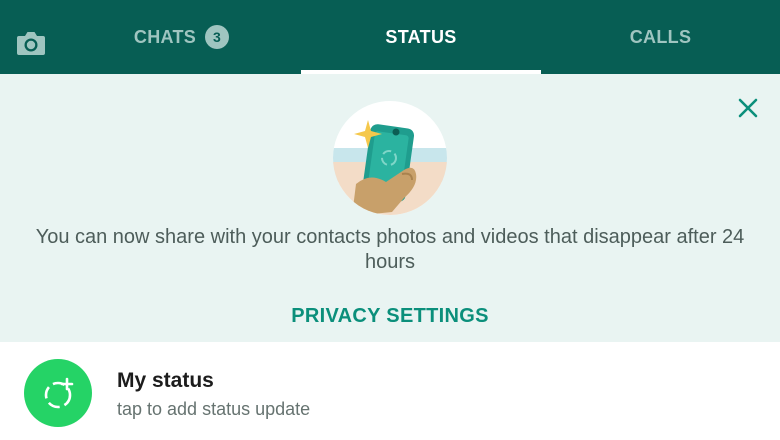 This screenshot has width=780, height=440. I want to click on tab-chats: CHATS 3, so click(181, 37).